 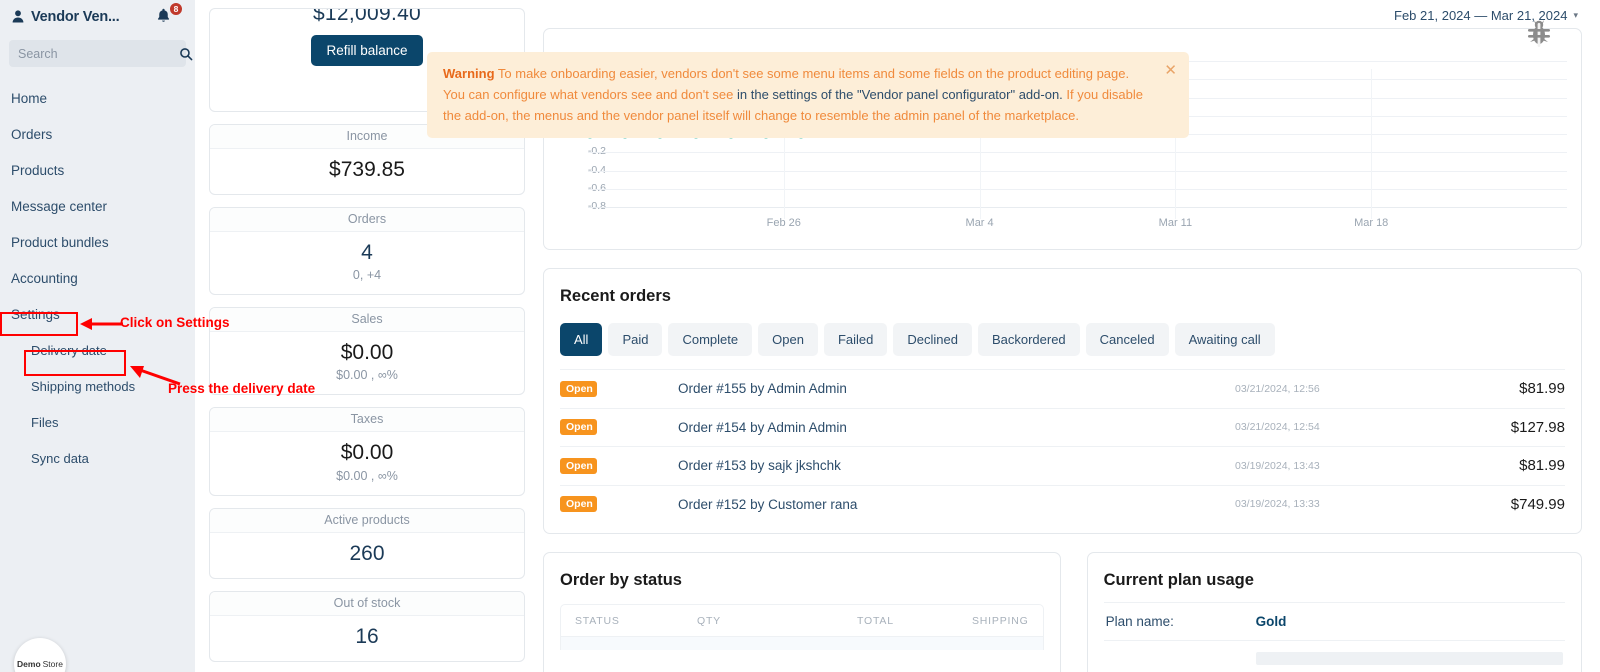 What do you see at coordinates (1000, 621) in the screenshot?
I see `column-shipping: SHIPPING` at bounding box center [1000, 621].